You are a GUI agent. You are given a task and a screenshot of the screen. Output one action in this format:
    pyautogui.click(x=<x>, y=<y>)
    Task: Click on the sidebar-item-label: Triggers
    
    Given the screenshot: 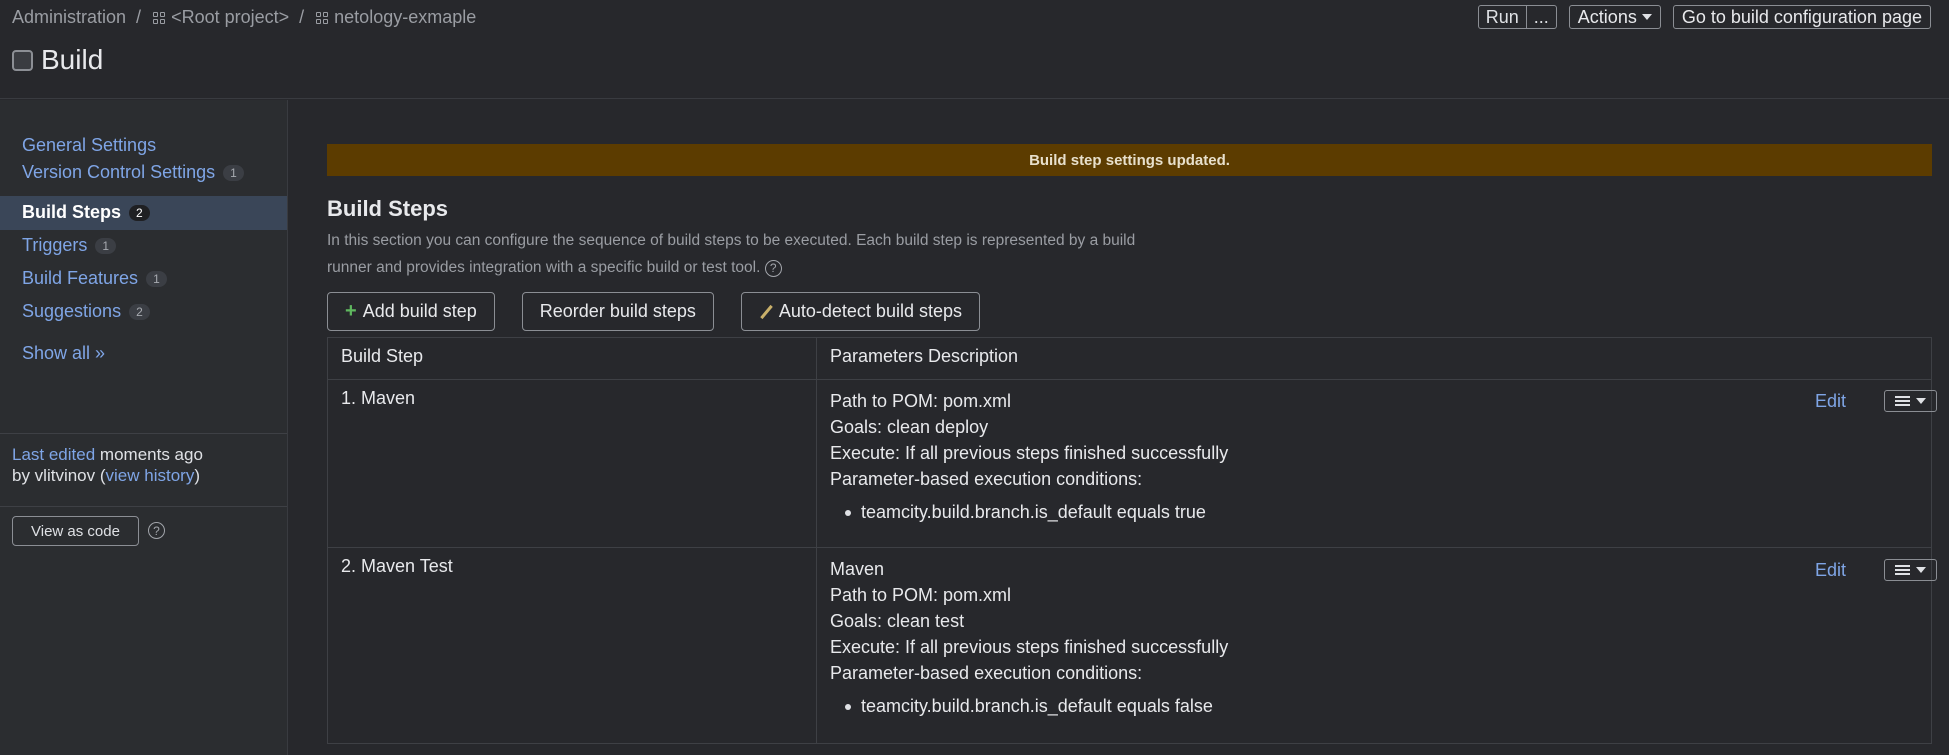 What is the action you would take?
    pyautogui.click(x=55, y=245)
    